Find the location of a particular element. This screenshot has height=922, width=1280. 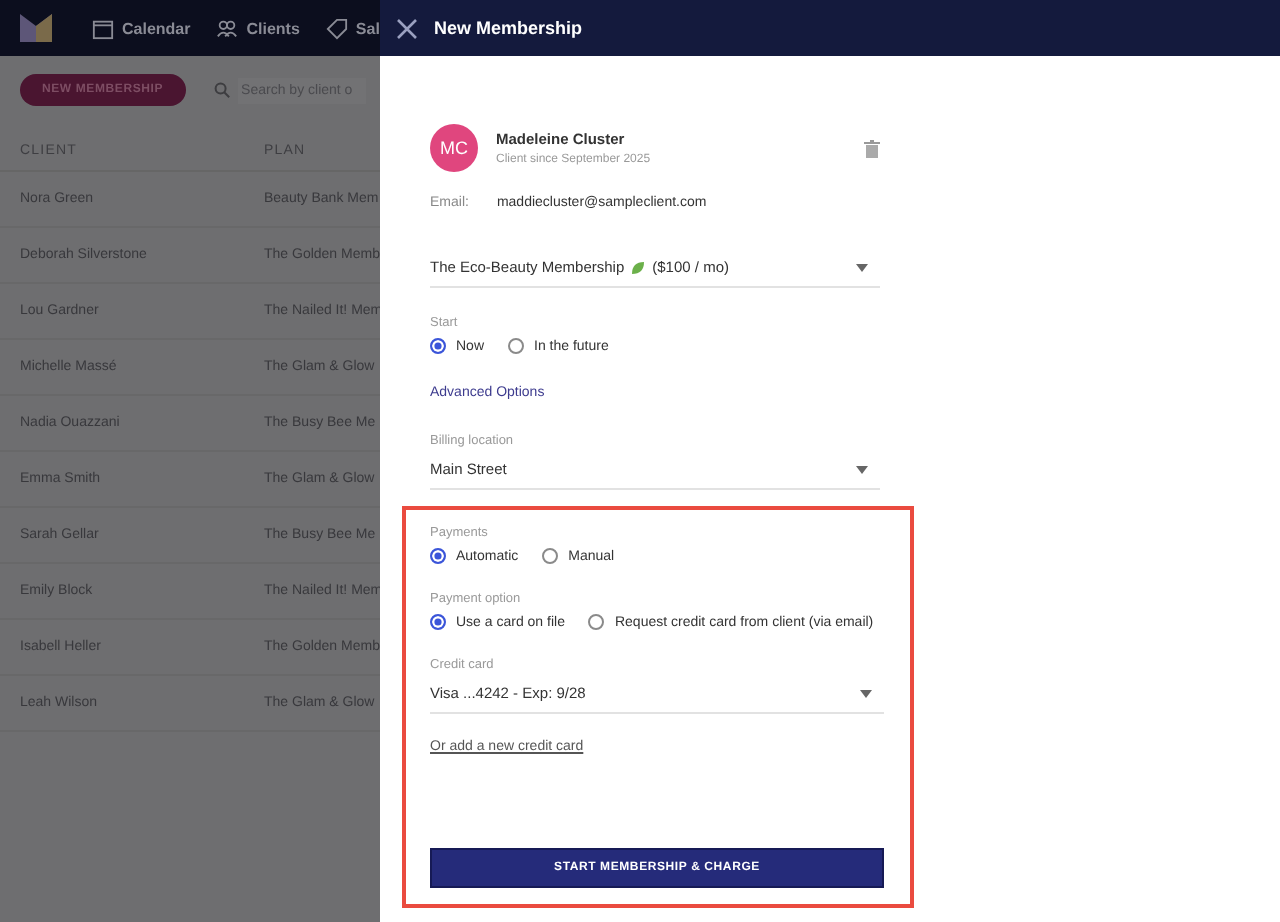

calendar-icon is located at coordinates (103, 28).